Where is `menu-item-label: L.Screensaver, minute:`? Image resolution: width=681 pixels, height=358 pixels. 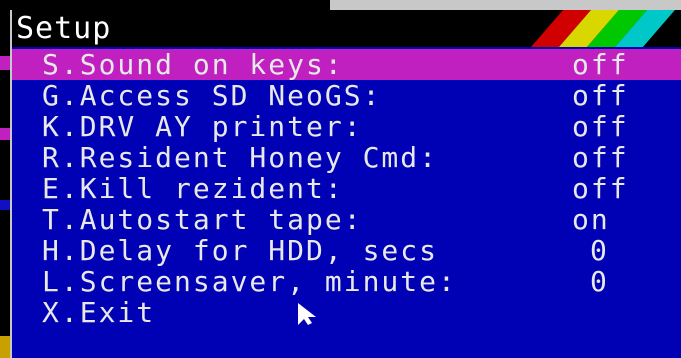 menu-item-label: L.Screensaver, minute: is located at coordinates (249, 281).